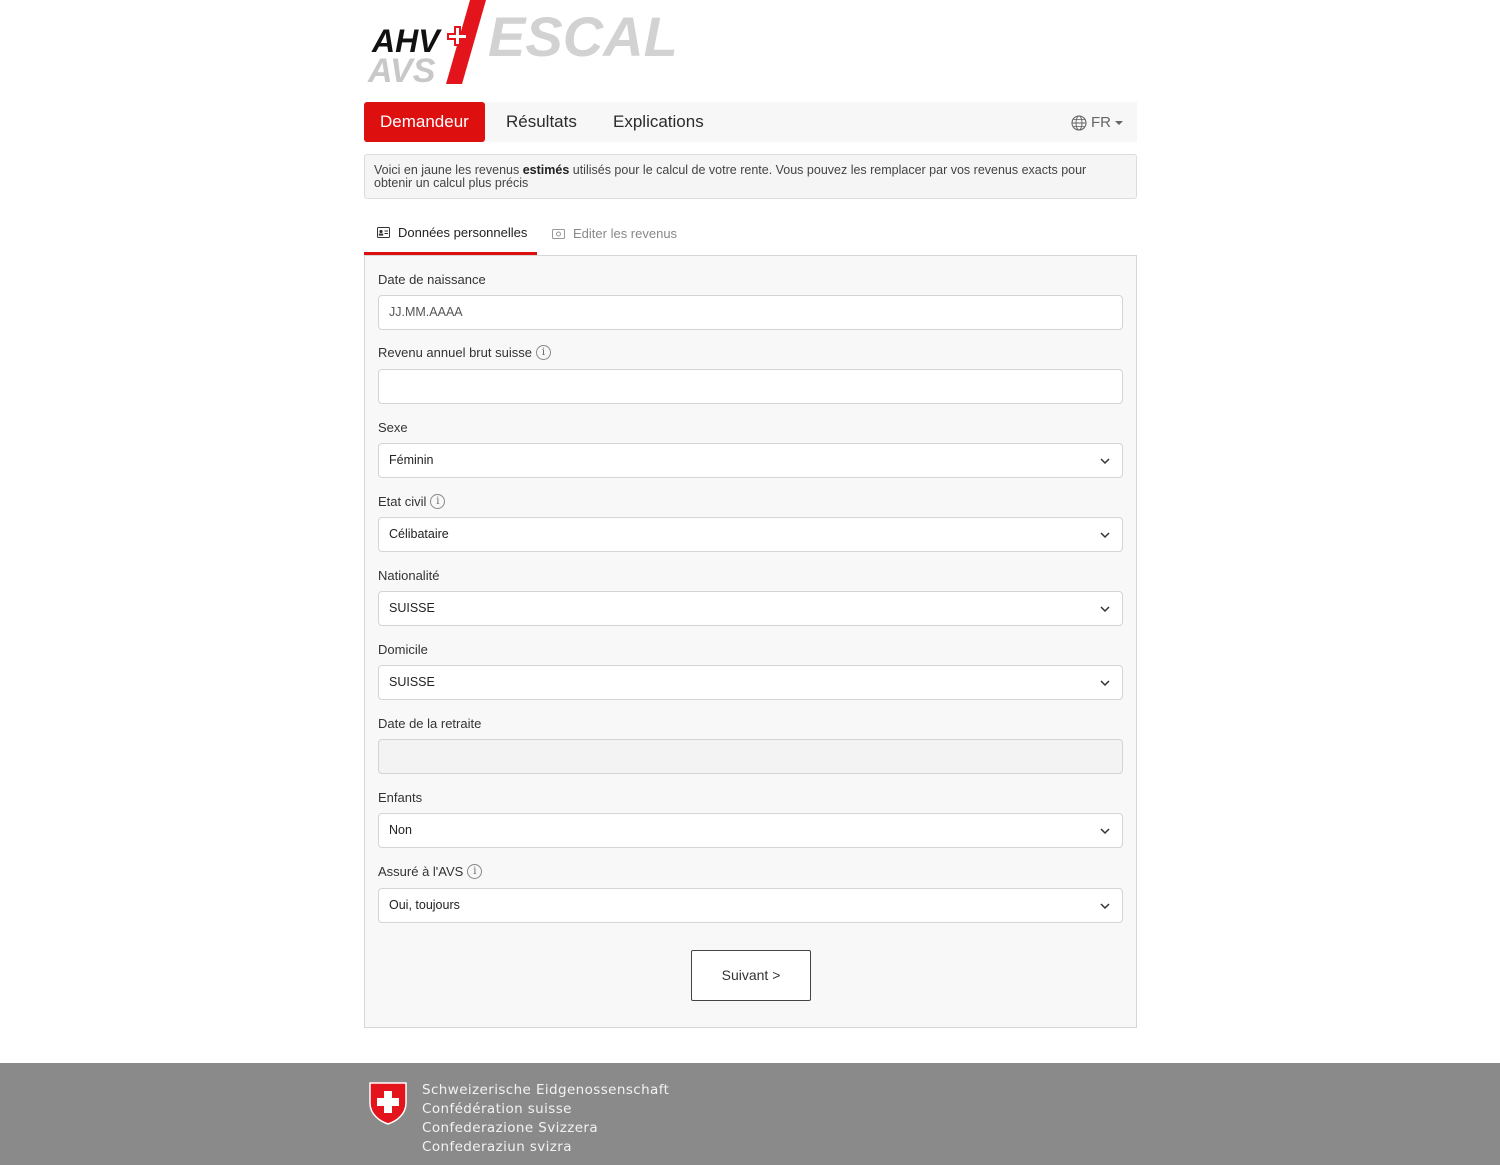 This screenshot has height=1165, width=1500. What do you see at coordinates (497, 1147) in the screenshot?
I see `confederation-rm: Confederaziun svizra` at bounding box center [497, 1147].